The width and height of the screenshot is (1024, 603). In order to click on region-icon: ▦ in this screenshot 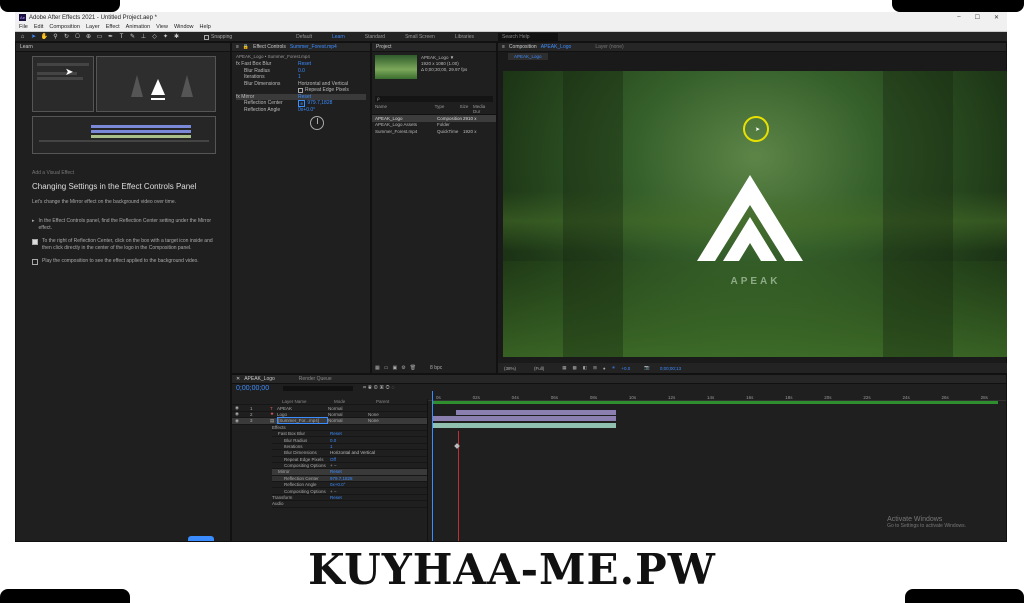, I will do `click(564, 368)`.